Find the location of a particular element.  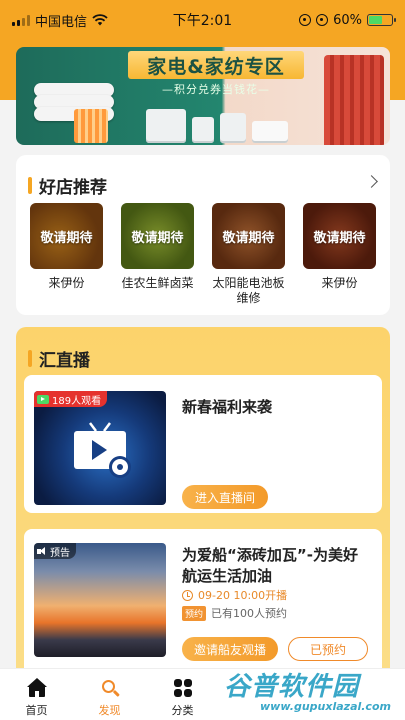

viewers-badge: 189人观看 is located at coordinates (71, 399).